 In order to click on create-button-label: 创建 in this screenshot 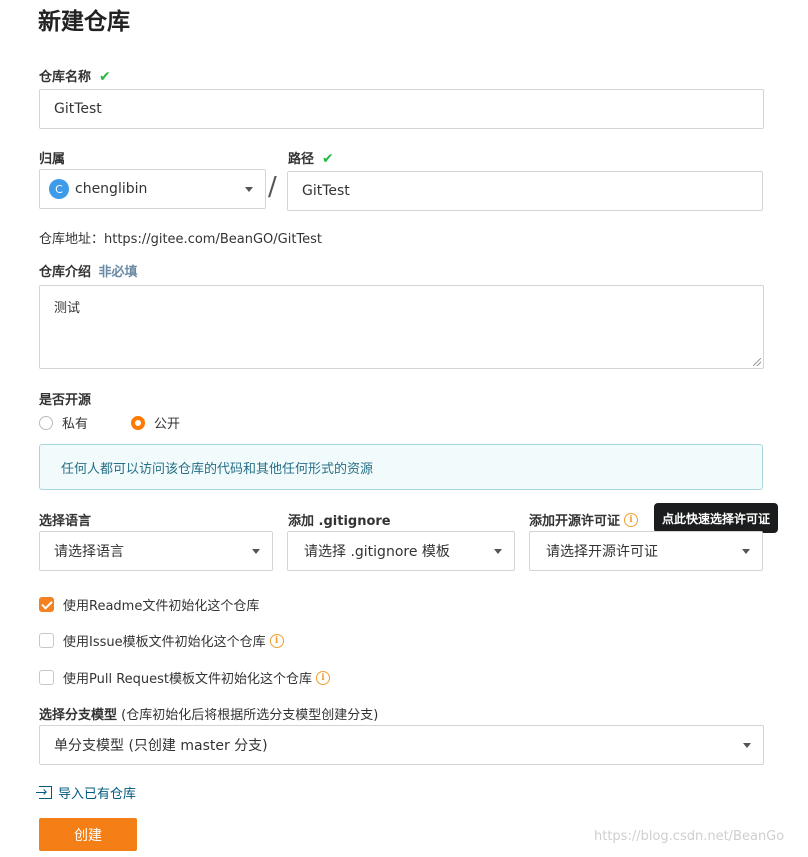, I will do `click(88, 835)`.